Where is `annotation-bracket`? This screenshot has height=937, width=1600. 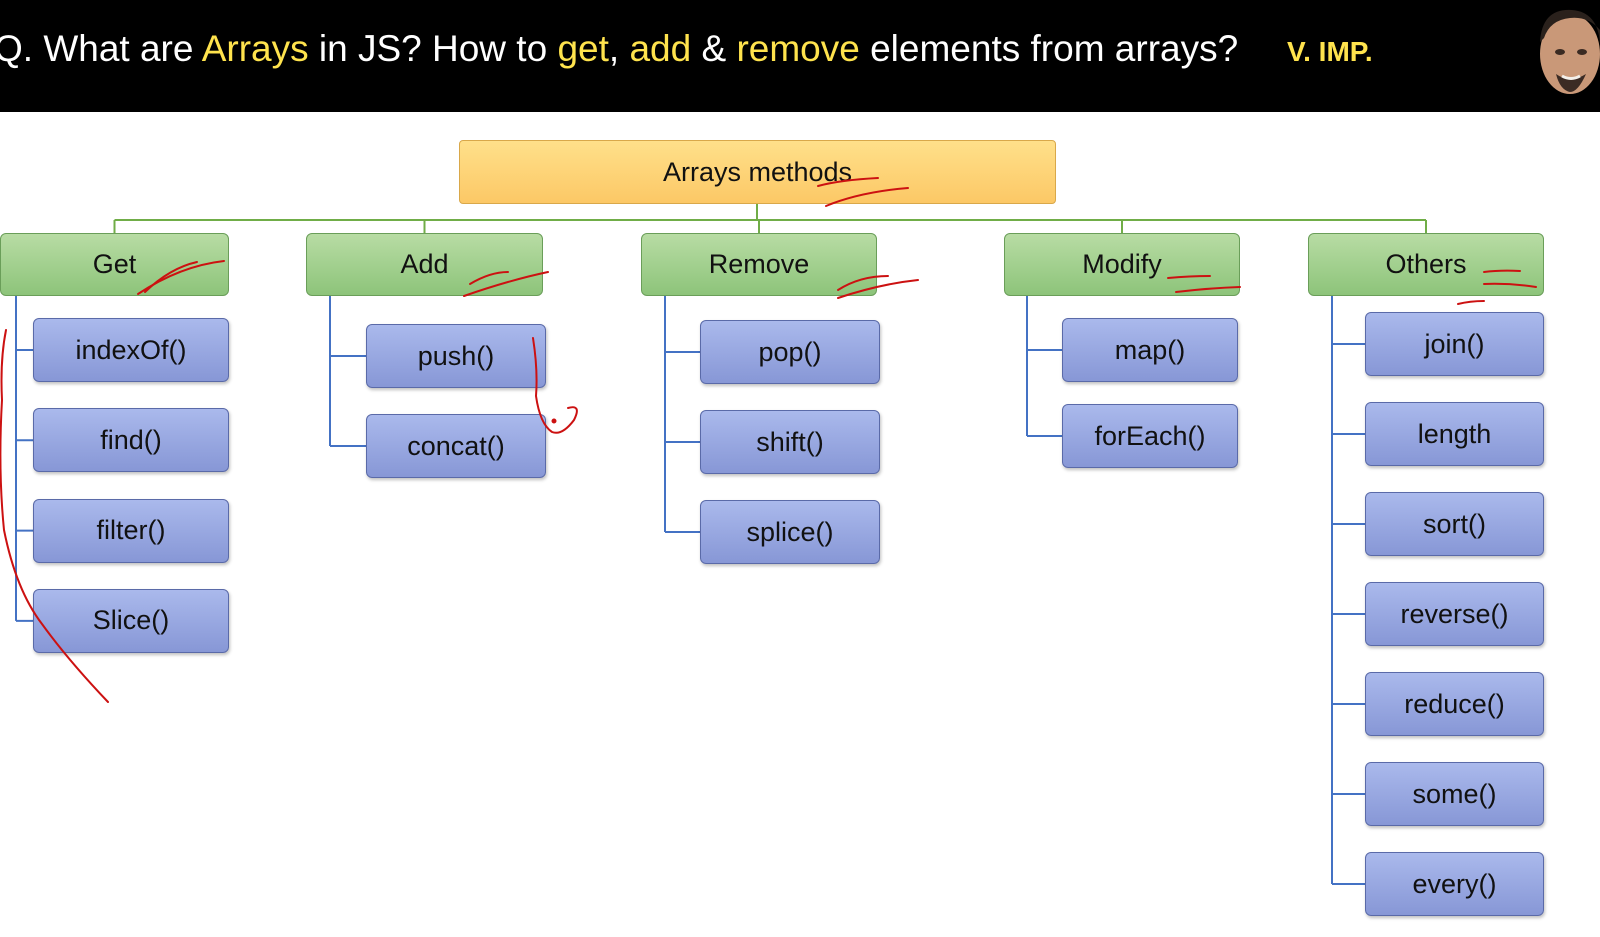 annotation-bracket is located at coordinates (54, 516).